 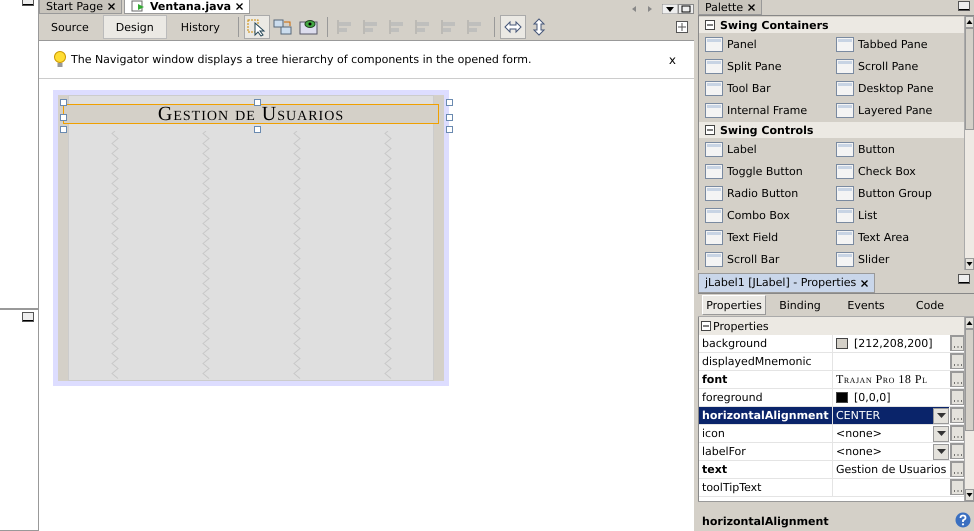 What do you see at coordinates (766, 433) in the screenshot?
I see `property-name: icon` at bounding box center [766, 433].